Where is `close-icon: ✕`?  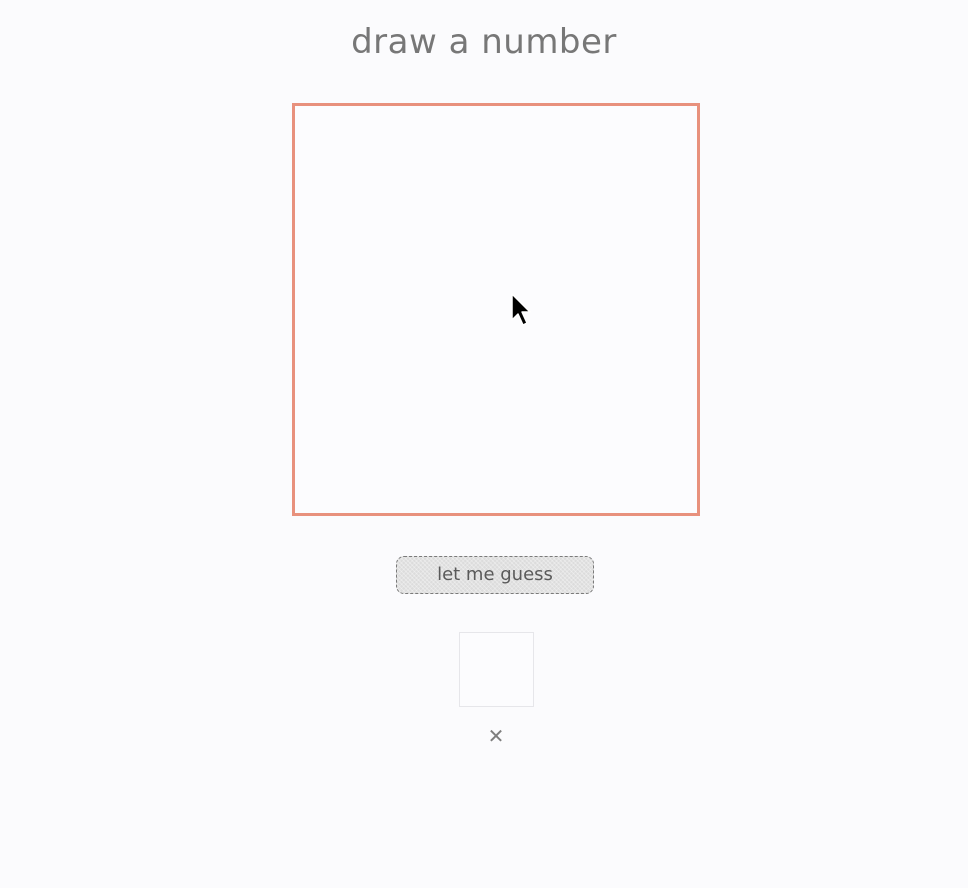 close-icon: ✕ is located at coordinates (496, 736).